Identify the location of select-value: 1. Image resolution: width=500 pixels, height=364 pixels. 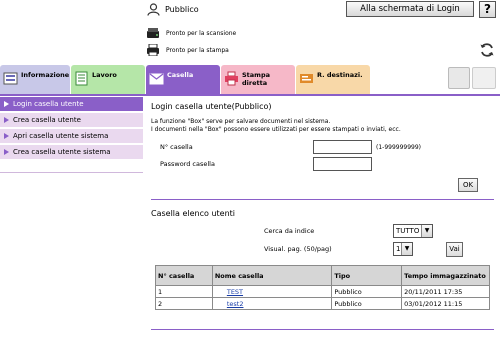
(398, 249).